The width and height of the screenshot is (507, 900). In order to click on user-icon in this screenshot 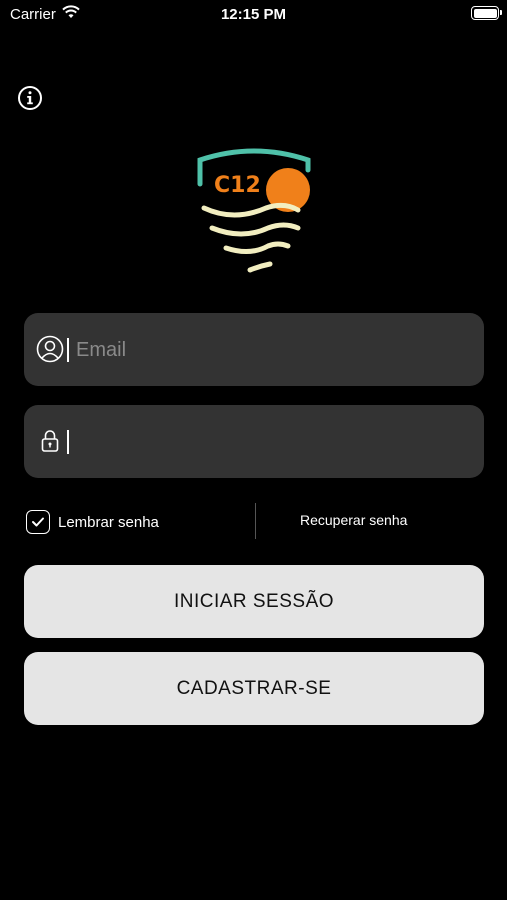, I will do `click(50, 349)`.